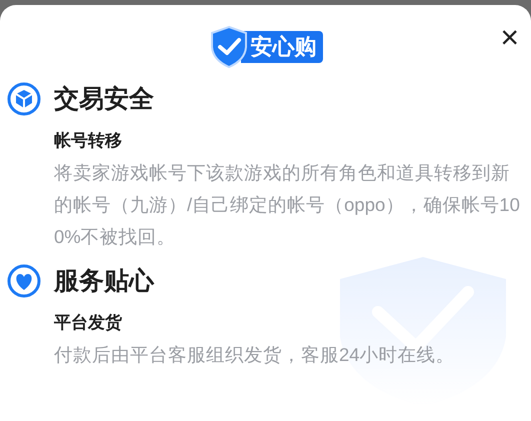 The height and width of the screenshot is (421, 531). Describe the element at coordinates (104, 99) in the screenshot. I see `section-title: 交易安全` at that location.